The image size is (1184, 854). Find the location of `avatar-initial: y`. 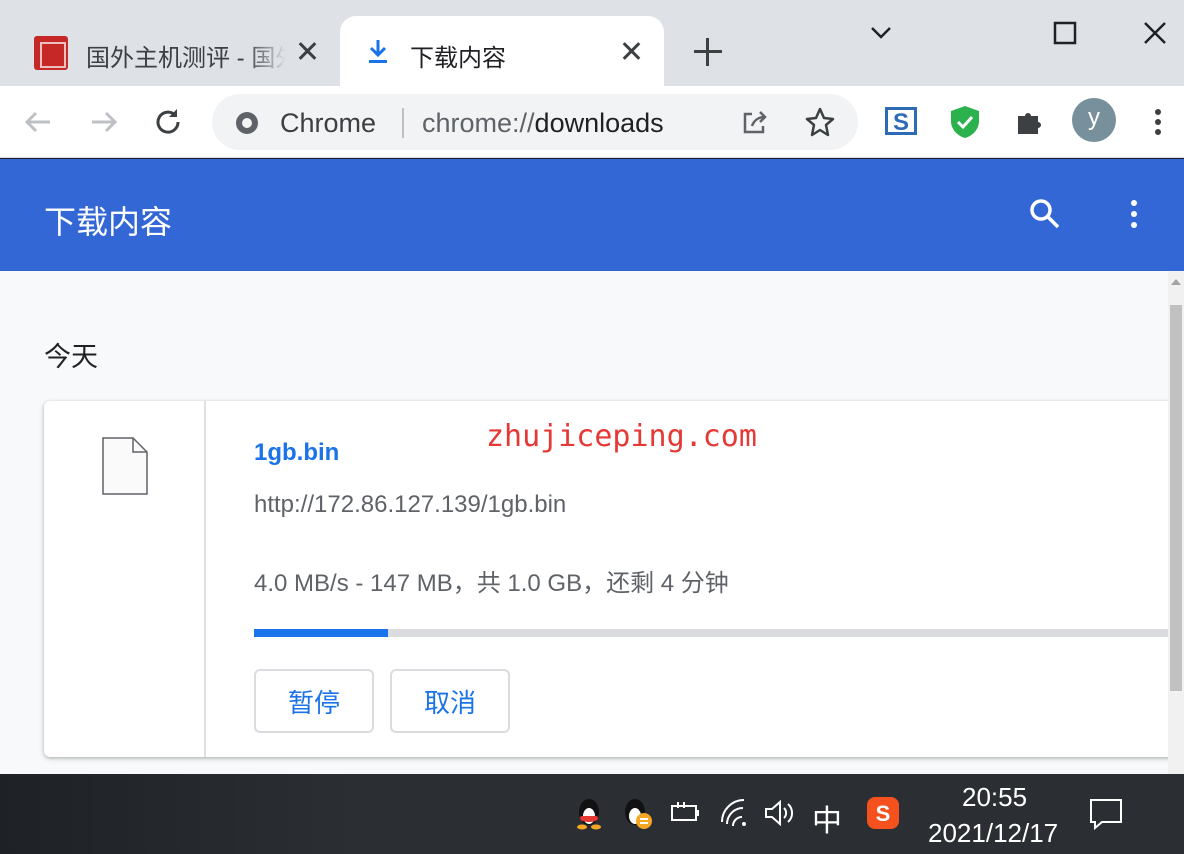

avatar-initial: y is located at coordinates (1094, 117).